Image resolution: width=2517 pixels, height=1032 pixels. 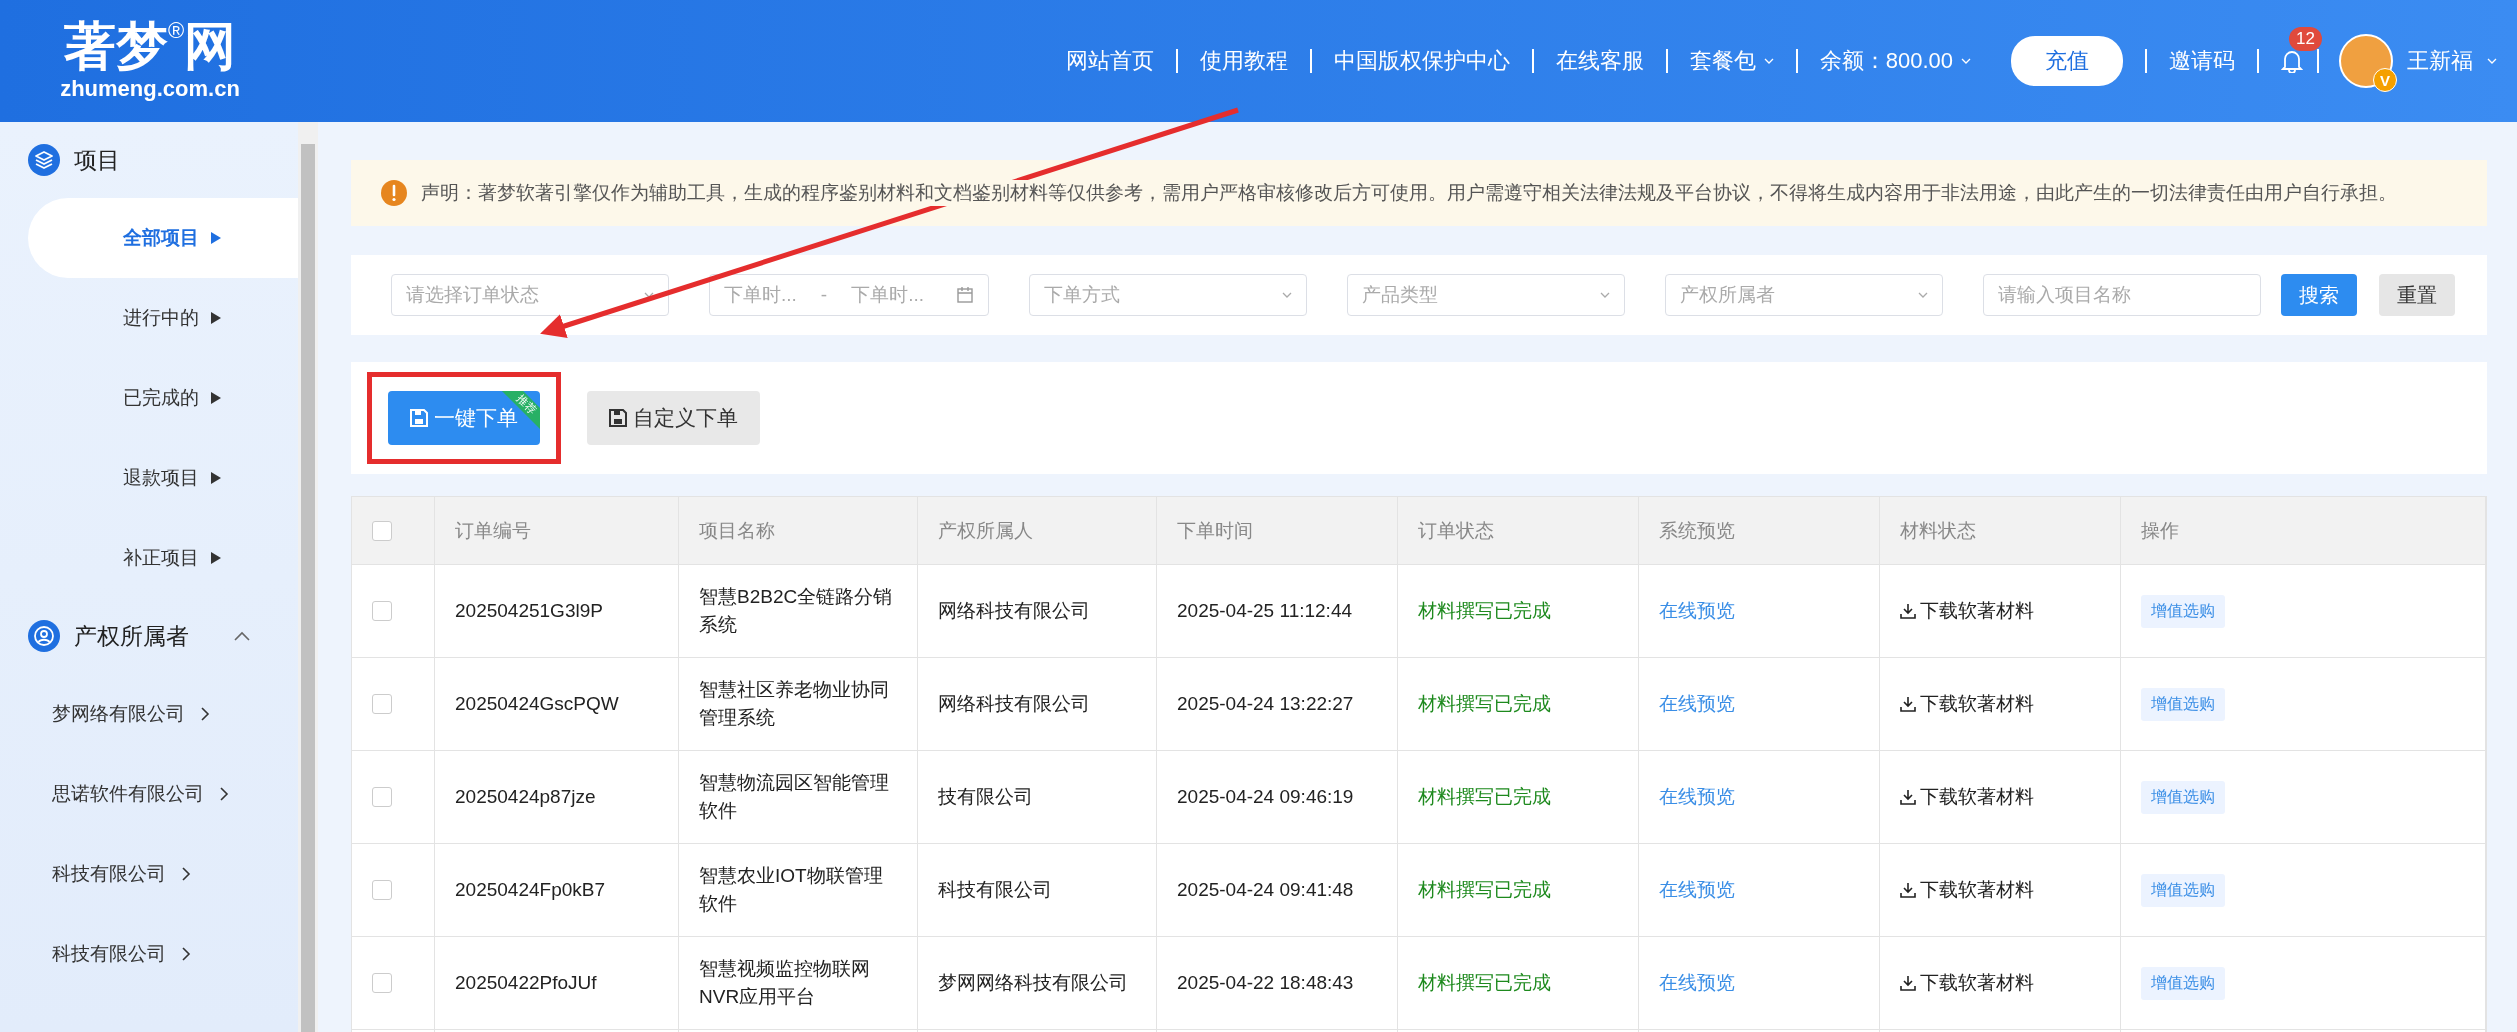 What do you see at coordinates (163, 558) in the screenshot?
I see `sidebar-item: 补正项目` at bounding box center [163, 558].